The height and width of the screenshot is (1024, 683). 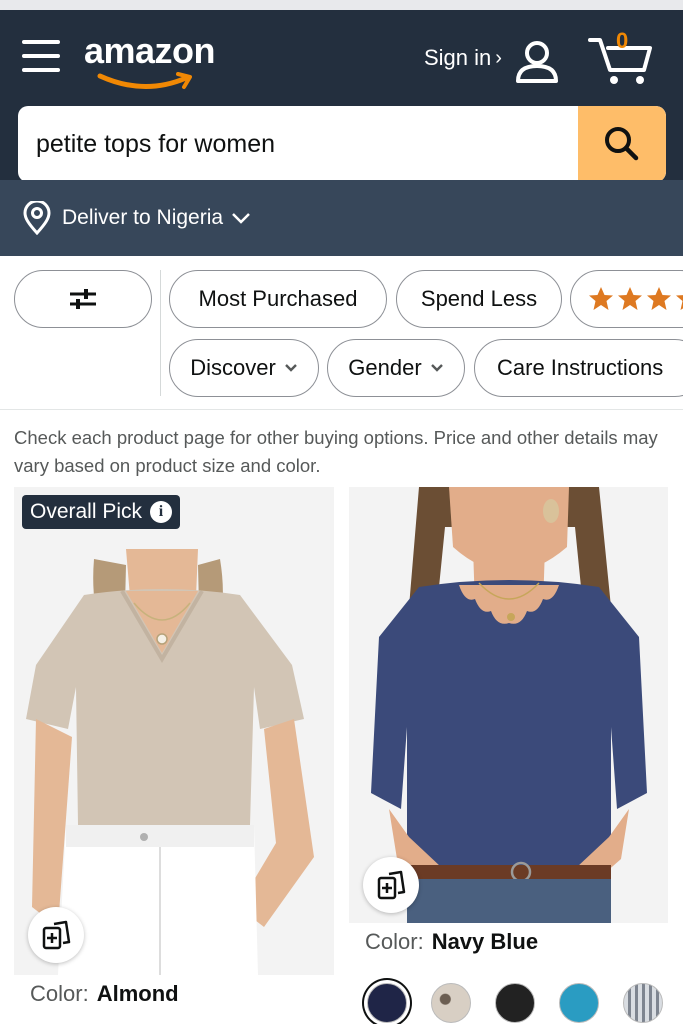 I want to click on hamburger-menu-icon, so click(x=41, y=56).